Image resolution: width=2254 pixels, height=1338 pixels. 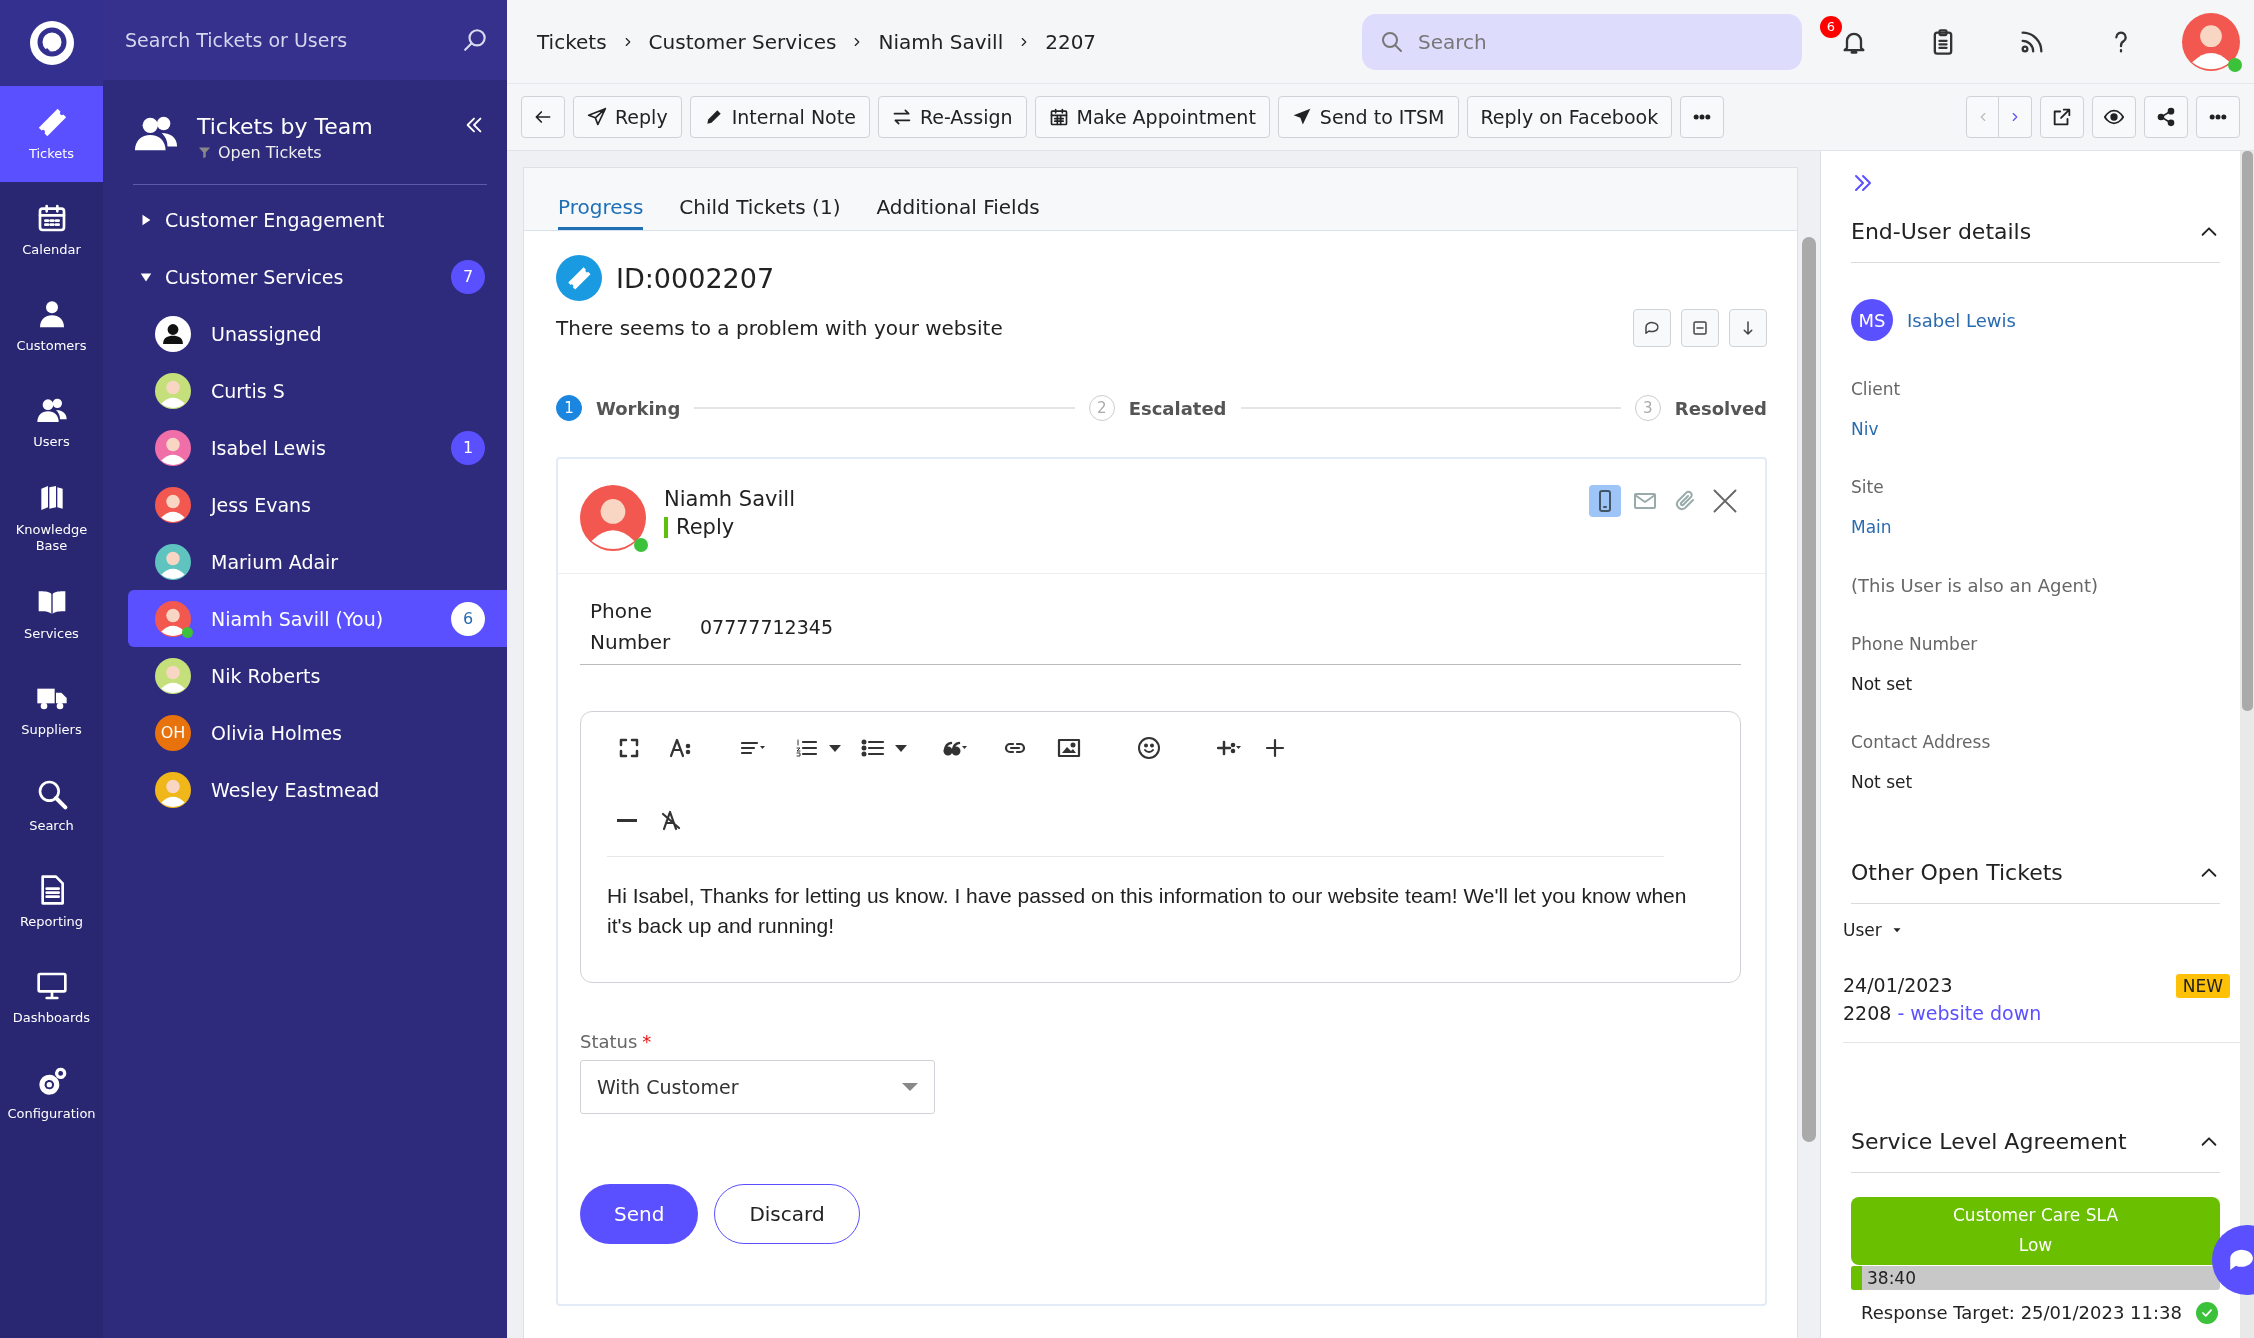 What do you see at coordinates (317, 789) in the screenshot?
I see `agent-item: Wesley Eastmead` at bounding box center [317, 789].